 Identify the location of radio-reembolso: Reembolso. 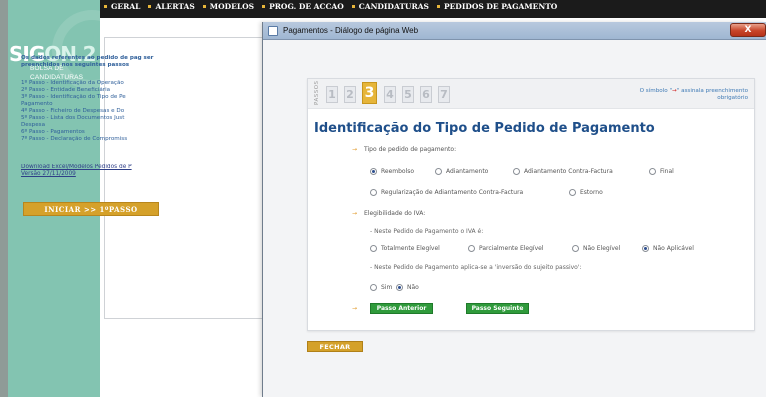
(392, 171).